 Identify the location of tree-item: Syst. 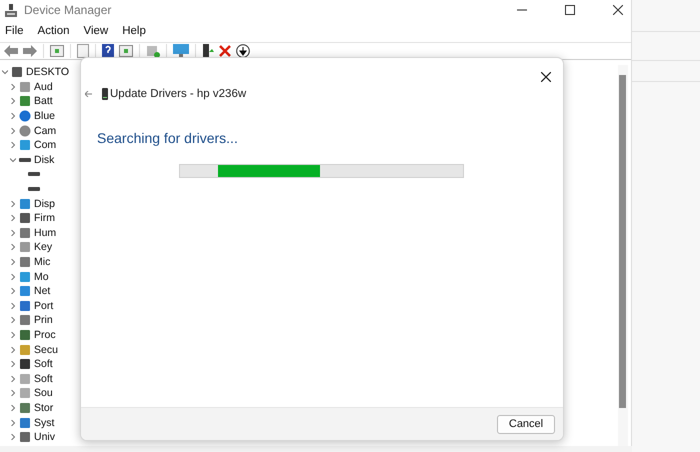
(44, 422).